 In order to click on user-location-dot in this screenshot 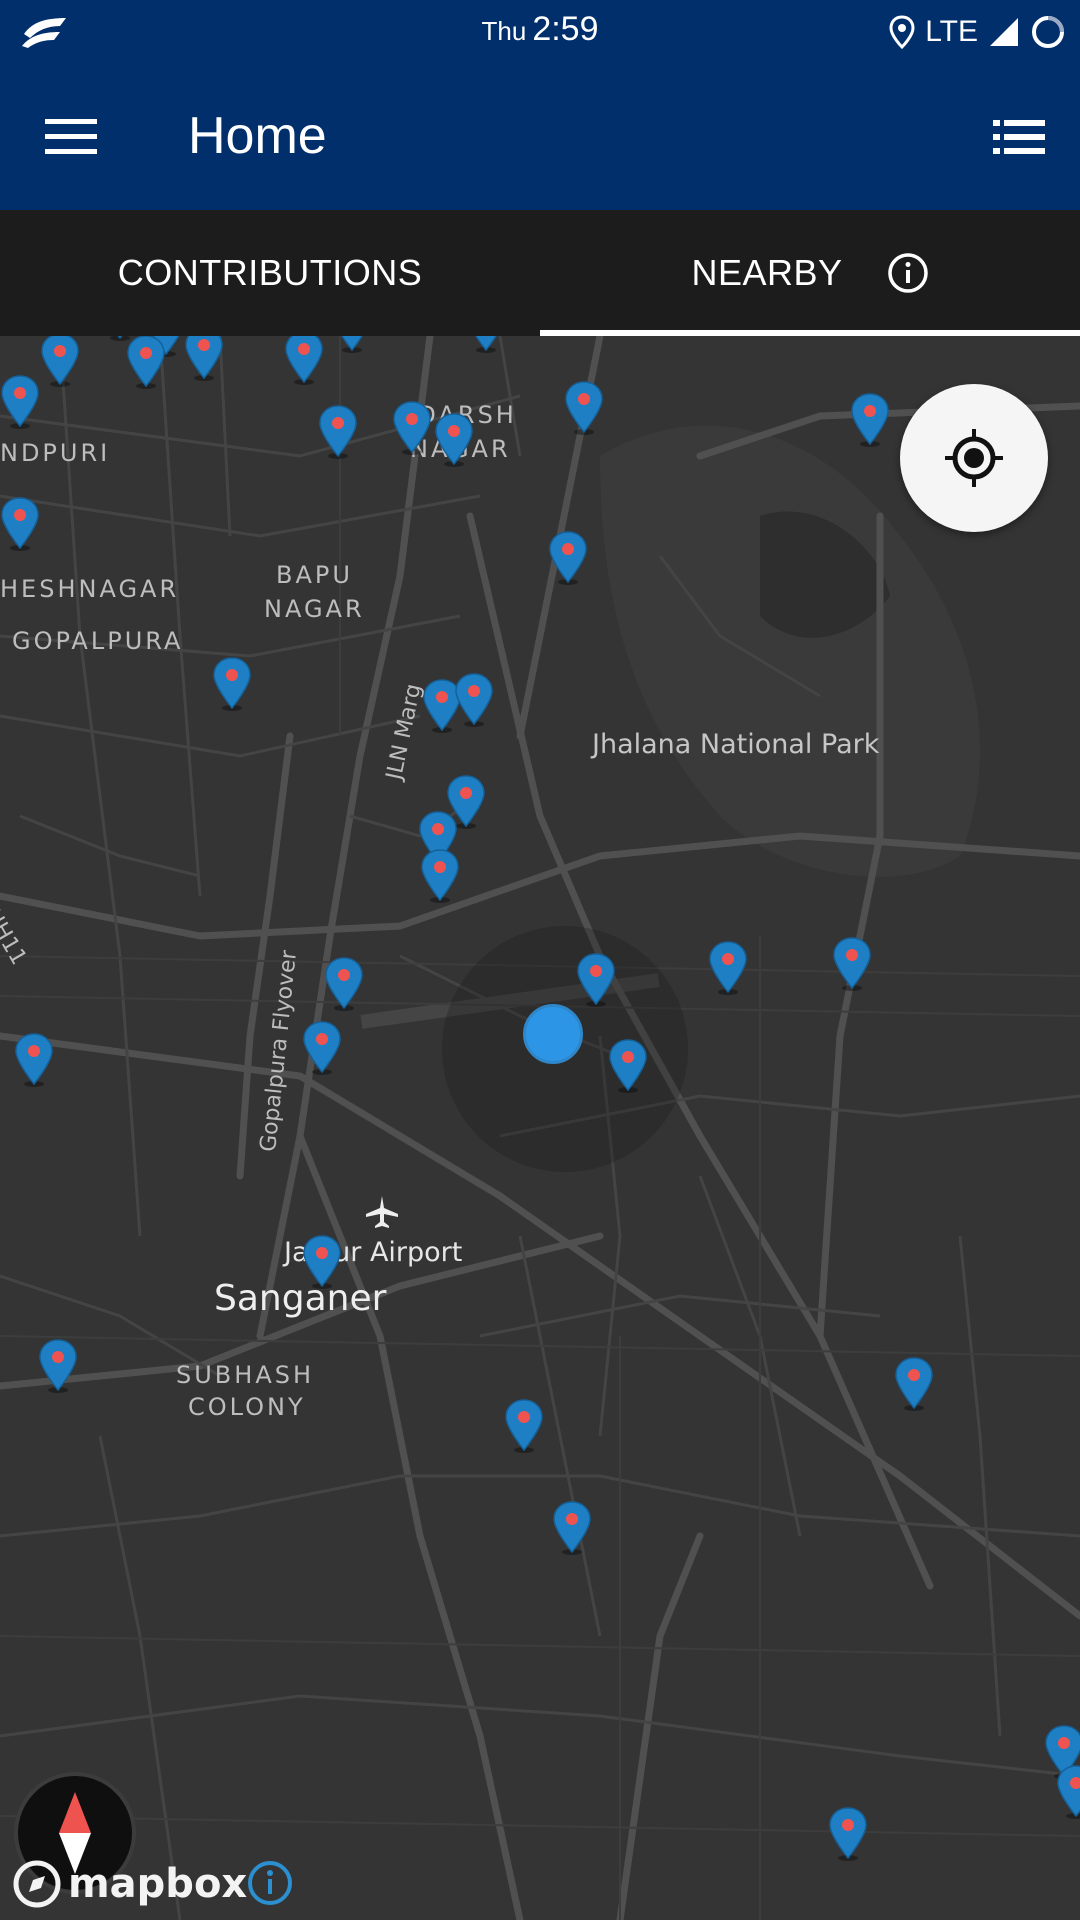, I will do `click(553, 1034)`.